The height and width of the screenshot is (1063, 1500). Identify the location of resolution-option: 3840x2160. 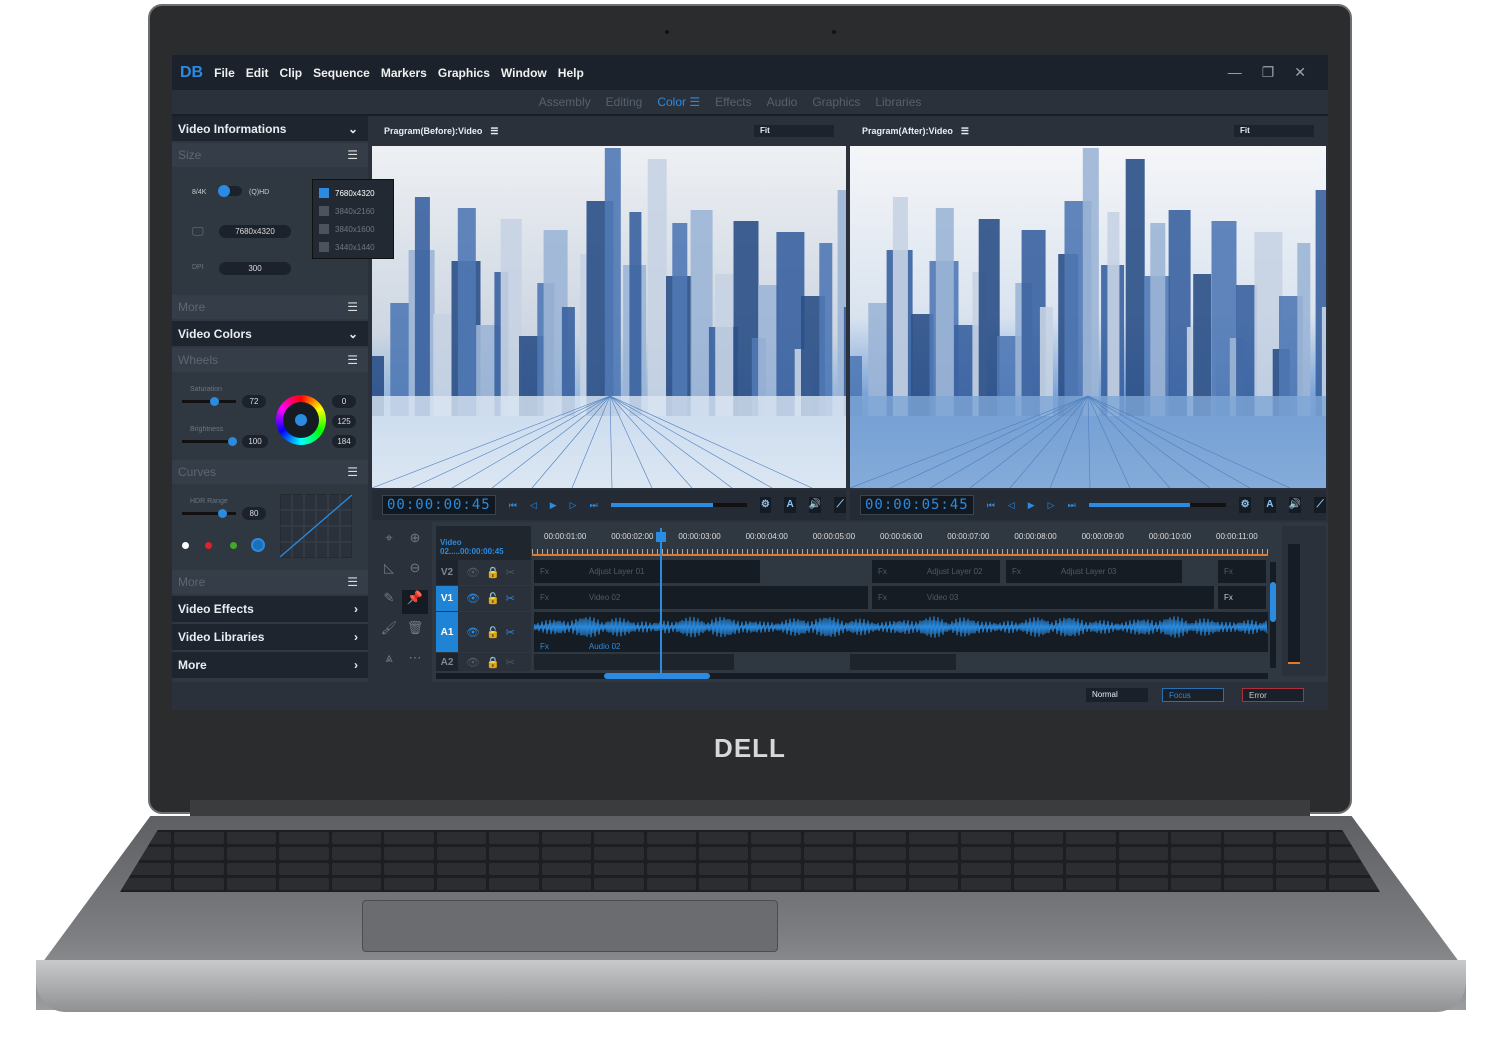
(353, 211).